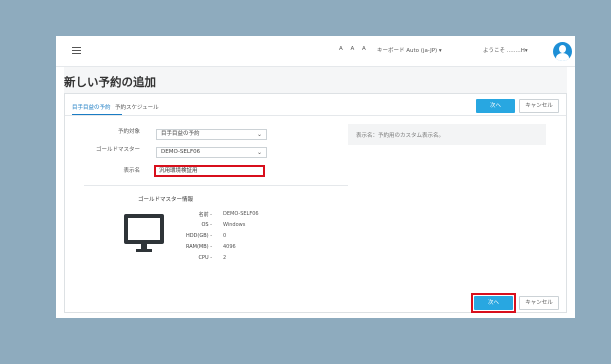 The width and height of the screenshot is (611, 364). I want to click on keyboard-selector: キーボード Auto (ja-JP) ▾, so click(409, 50).